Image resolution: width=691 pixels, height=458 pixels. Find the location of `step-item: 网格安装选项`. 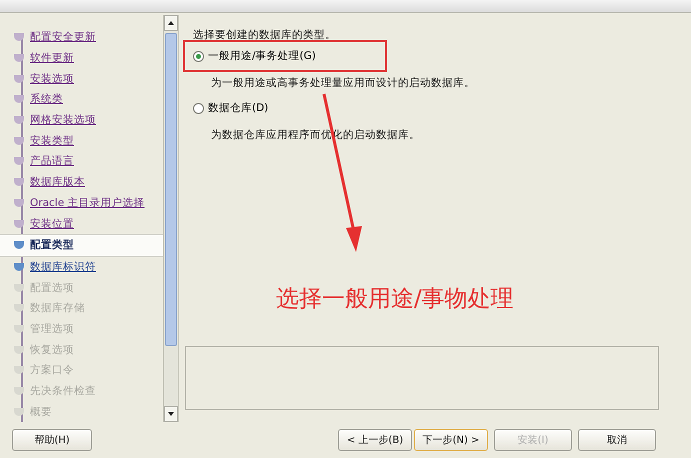

step-item: 网格安装选项 is located at coordinates (81, 120).